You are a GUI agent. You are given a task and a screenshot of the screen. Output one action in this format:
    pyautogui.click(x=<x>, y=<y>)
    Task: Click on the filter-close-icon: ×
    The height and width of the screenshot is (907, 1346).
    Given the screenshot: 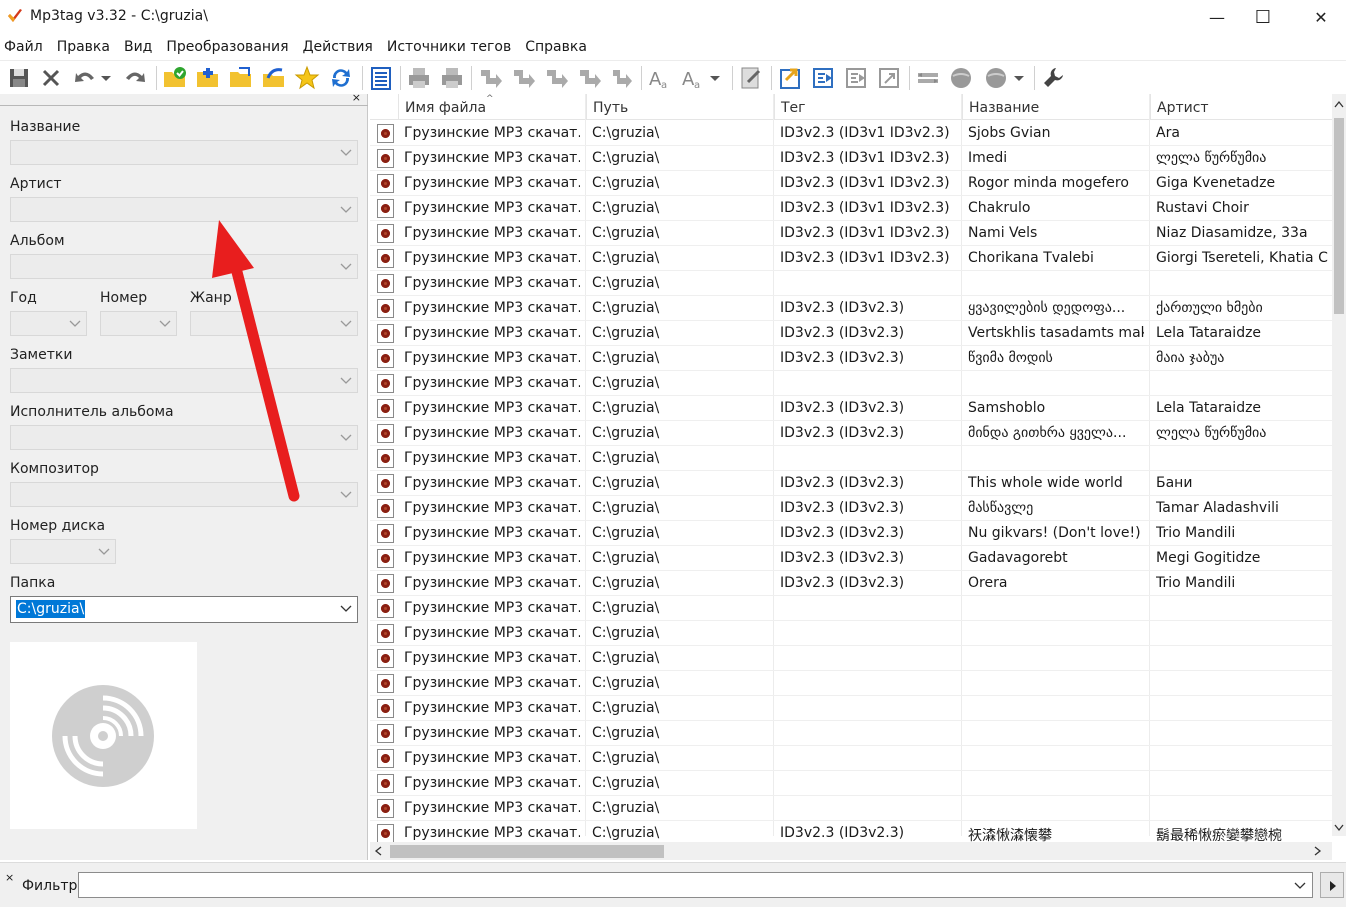 What is the action you would take?
    pyautogui.click(x=9, y=877)
    